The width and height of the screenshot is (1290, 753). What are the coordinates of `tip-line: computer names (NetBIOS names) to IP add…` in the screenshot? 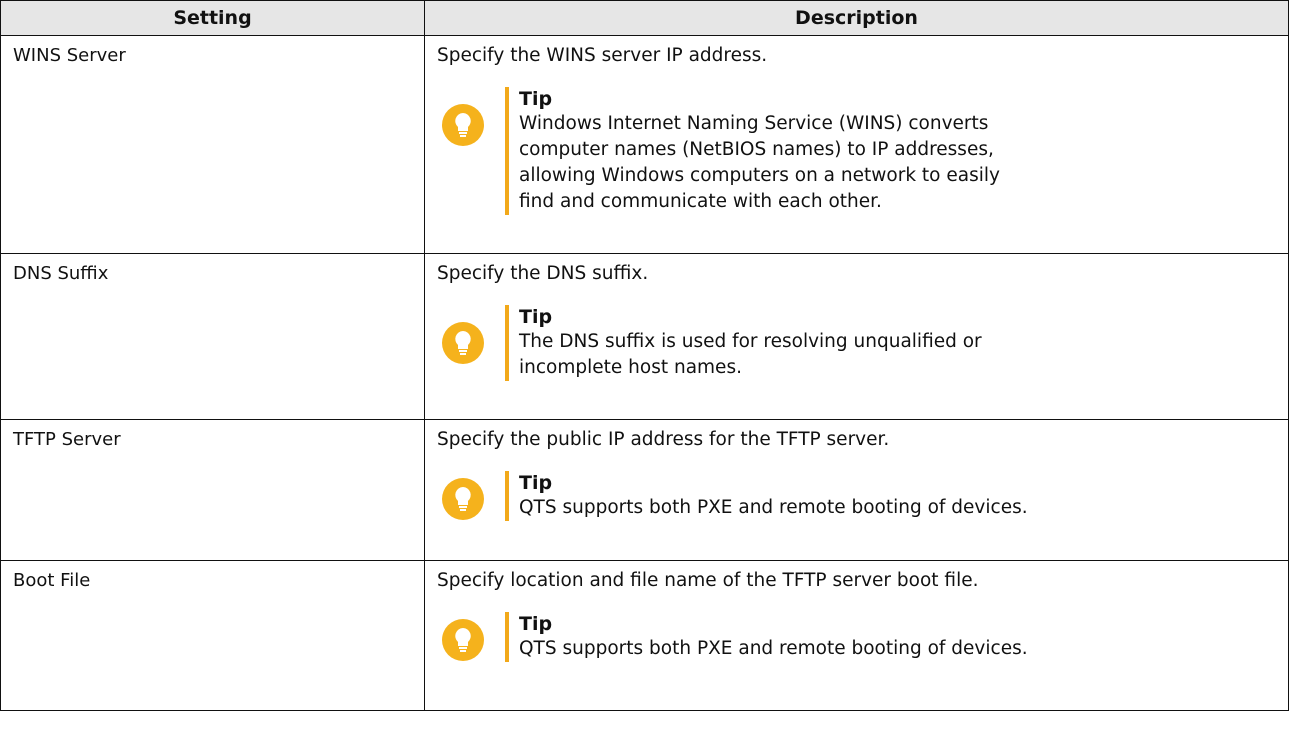 It's located at (756, 149).